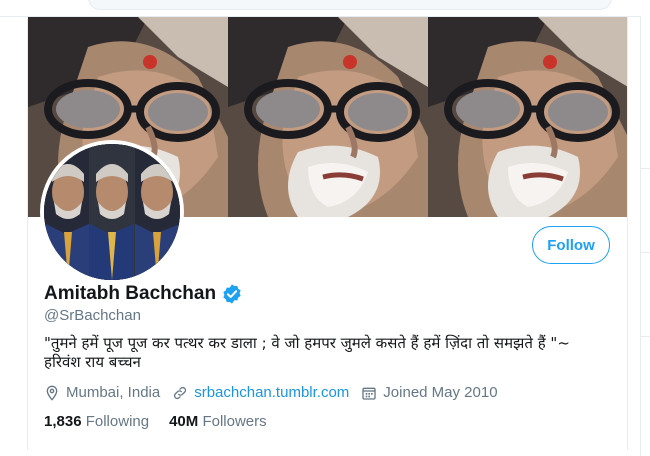  What do you see at coordinates (627, 233) in the screenshot?
I see `column-border-right` at bounding box center [627, 233].